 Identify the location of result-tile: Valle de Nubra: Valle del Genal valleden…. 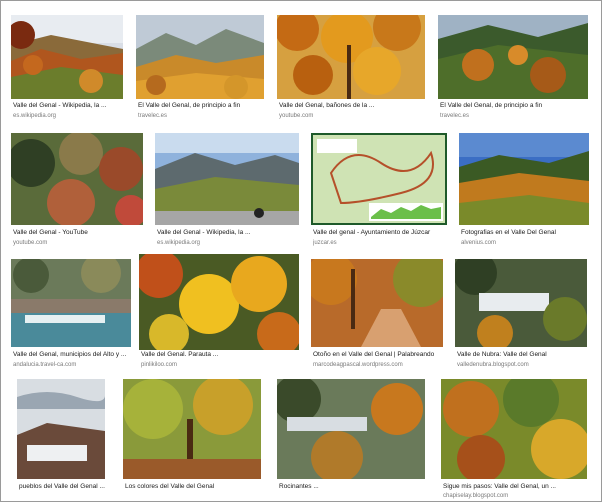
(521, 315).